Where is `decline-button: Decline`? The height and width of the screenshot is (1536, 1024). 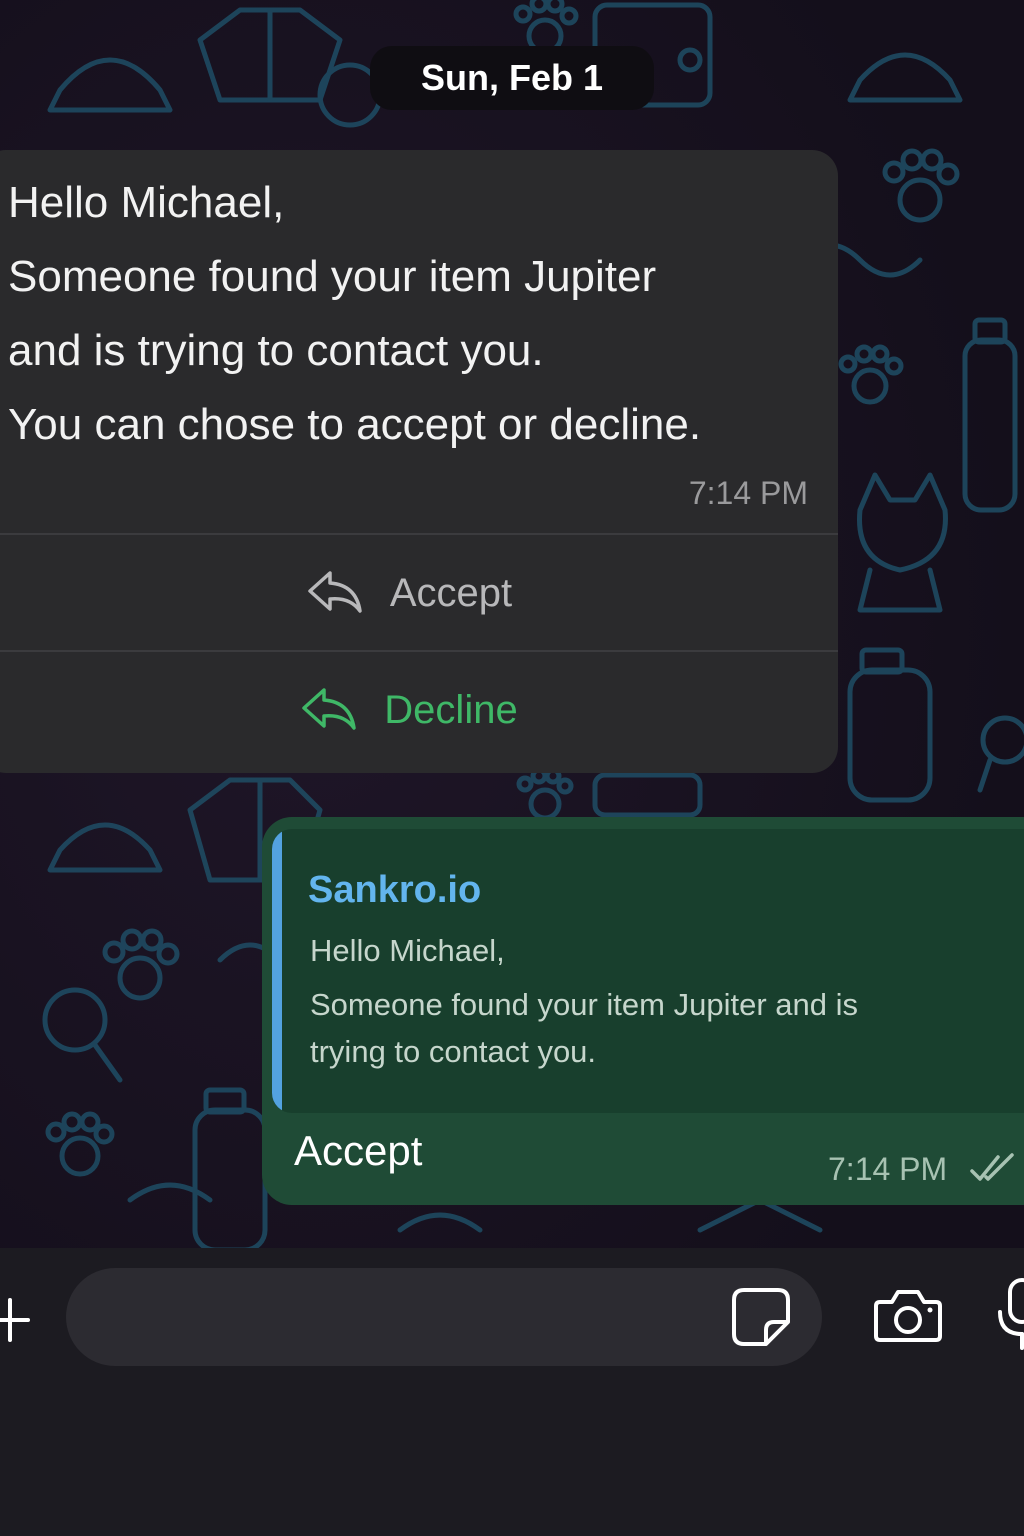
decline-button: Decline is located at coordinates (419, 710).